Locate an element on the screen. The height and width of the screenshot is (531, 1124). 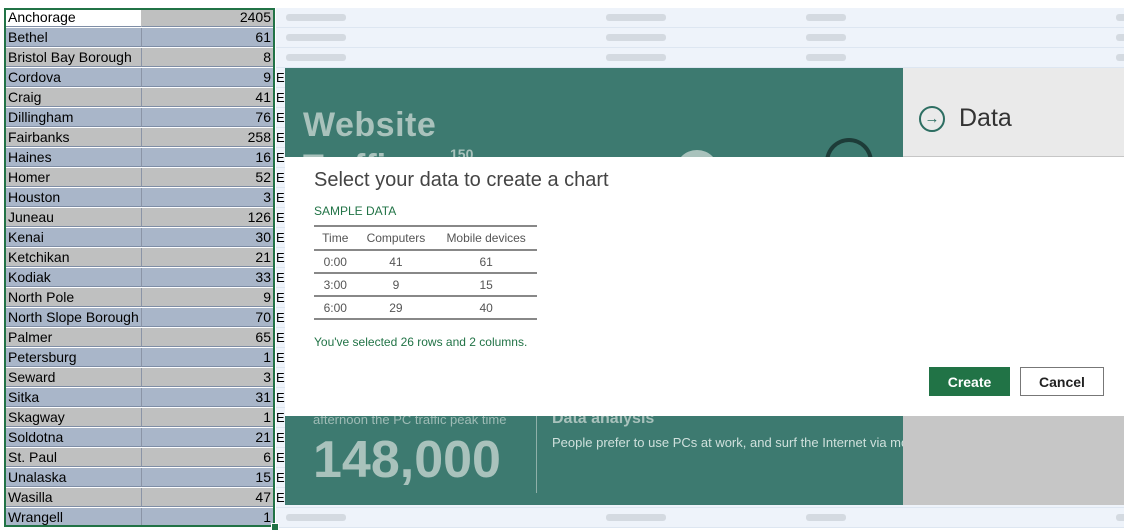
table-header-row: Time Computers Mobile devices is located at coordinates (425, 238).